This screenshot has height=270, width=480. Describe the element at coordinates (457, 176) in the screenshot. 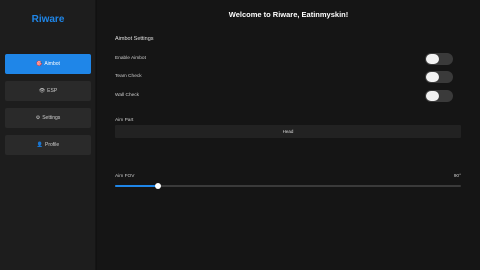

I see `aim-fov-value: 90°` at that location.